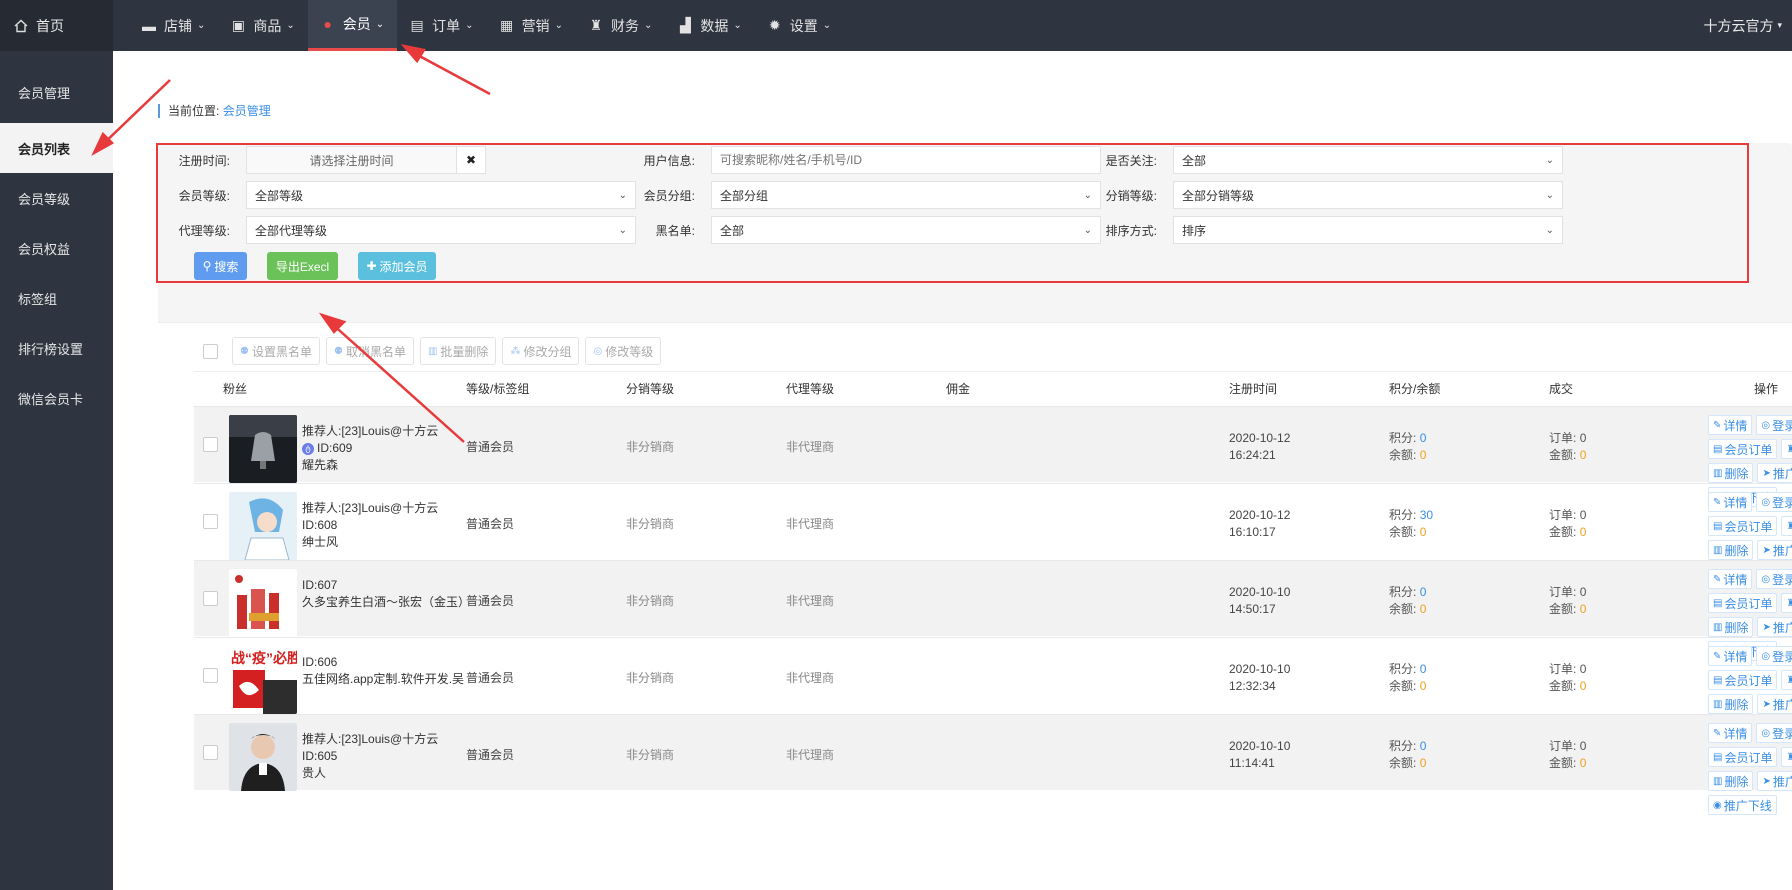 The height and width of the screenshot is (890, 1792). Describe the element at coordinates (1368, 230) in the screenshot. I see `sort-select: 排序 ⌄` at that location.